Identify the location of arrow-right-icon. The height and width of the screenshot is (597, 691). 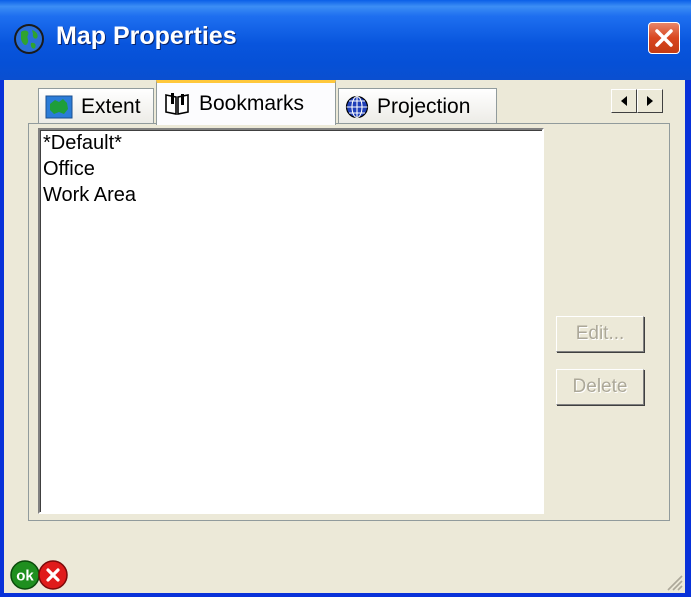
(650, 101).